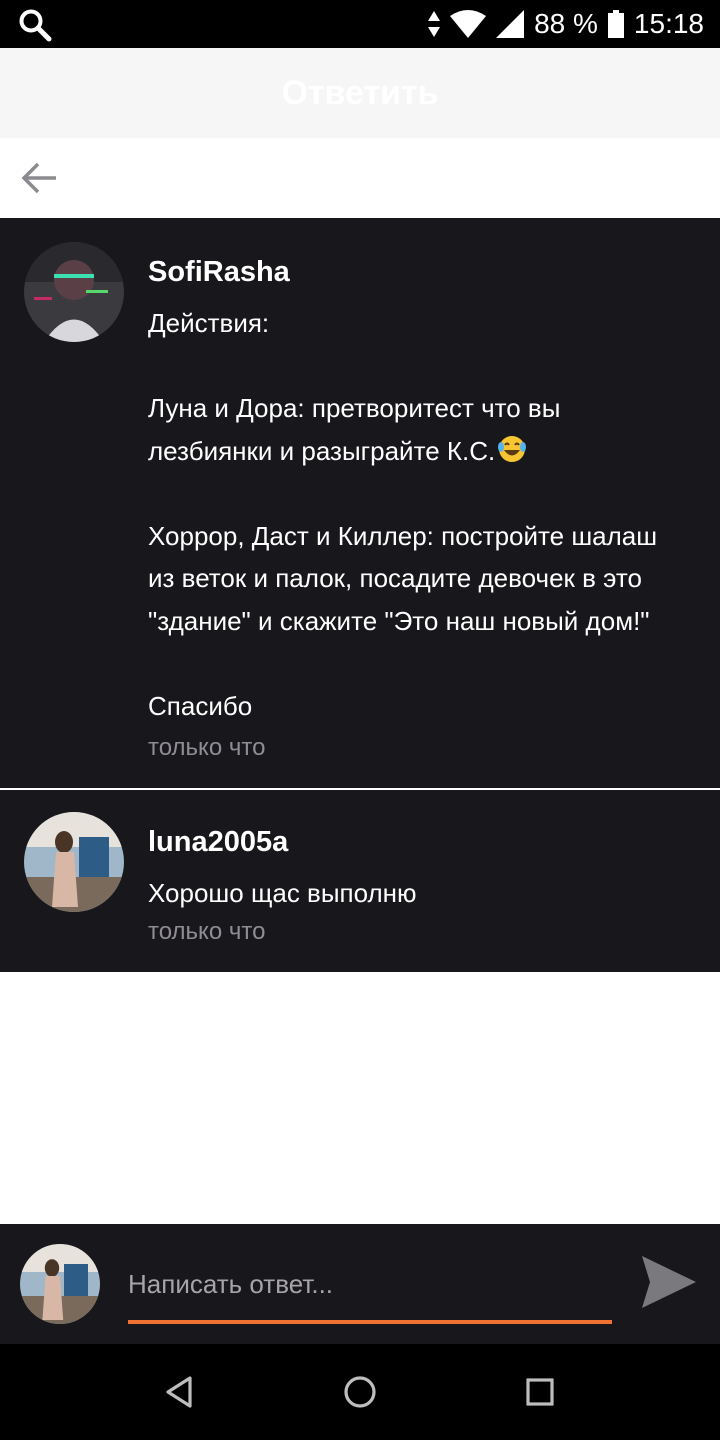 The height and width of the screenshot is (1440, 720). I want to click on nav-back-button, so click(180, 1392).